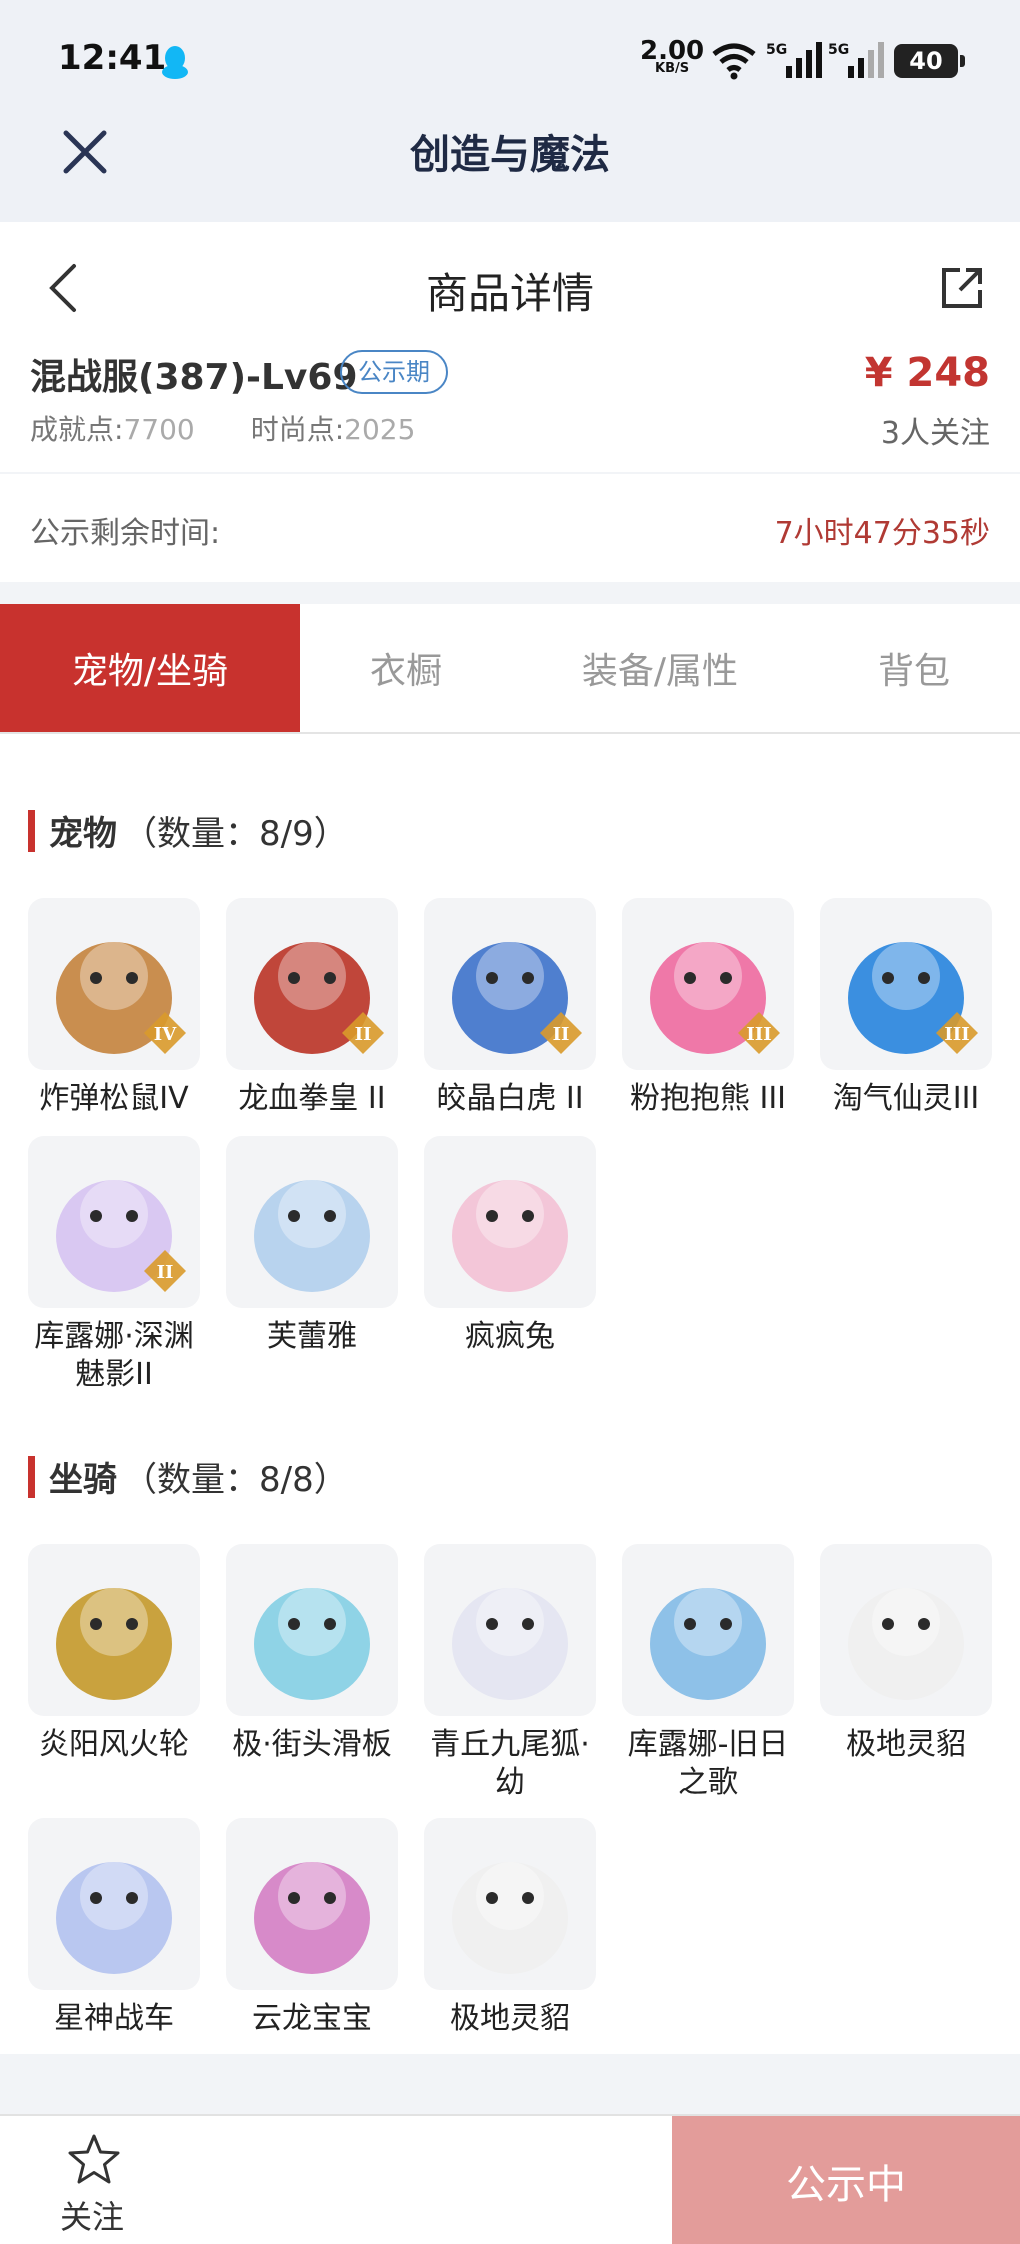  What do you see at coordinates (150, 668) in the screenshot?
I see `tab-pets-mounts: 宠物/坐骑` at bounding box center [150, 668].